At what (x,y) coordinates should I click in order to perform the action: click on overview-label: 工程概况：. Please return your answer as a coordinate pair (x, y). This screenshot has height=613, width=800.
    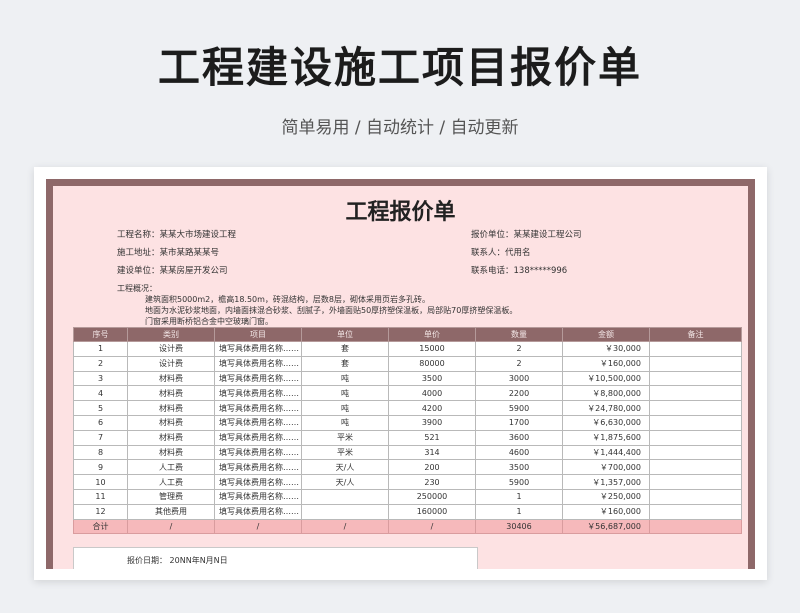
    Looking at the image, I should click on (137, 288).